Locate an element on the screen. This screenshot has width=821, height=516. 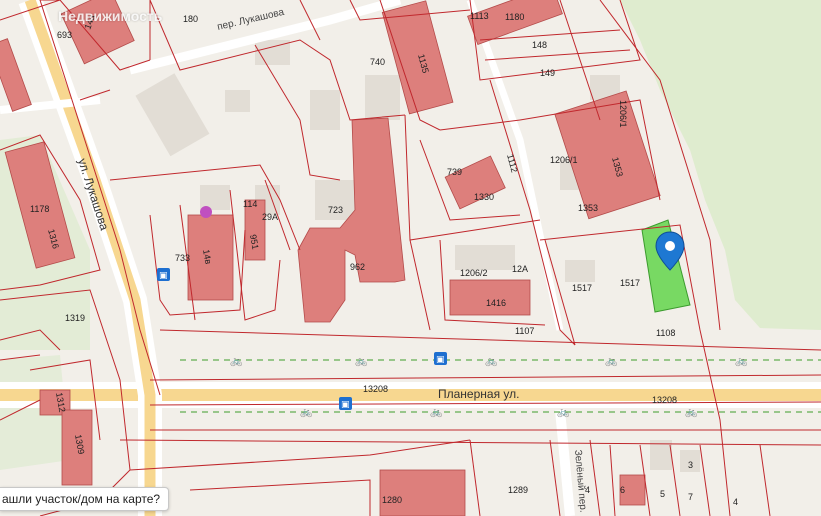
parcel-label: 149 is located at coordinates (547, 73).